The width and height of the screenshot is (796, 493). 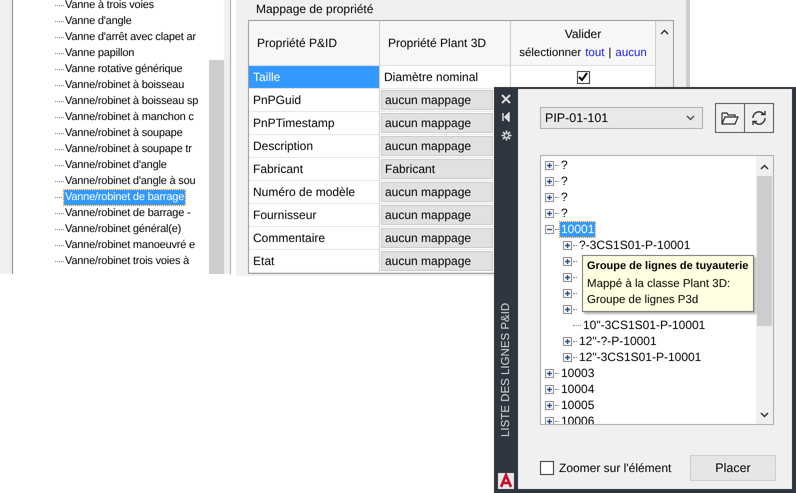 I want to click on tree-item: Vanne/robinet trois voies à, so click(x=127, y=261).